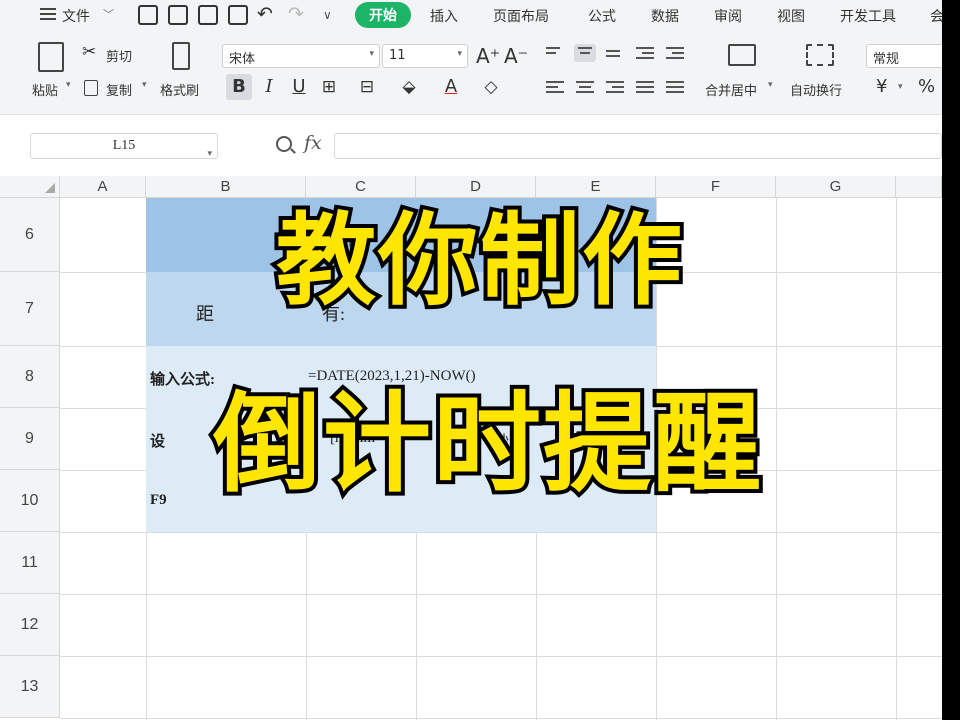 Image resolution: width=960 pixels, height=720 pixels. Describe the element at coordinates (409, 87) in the screenshot. I see `fill-color-icon: ⬙` at that location.